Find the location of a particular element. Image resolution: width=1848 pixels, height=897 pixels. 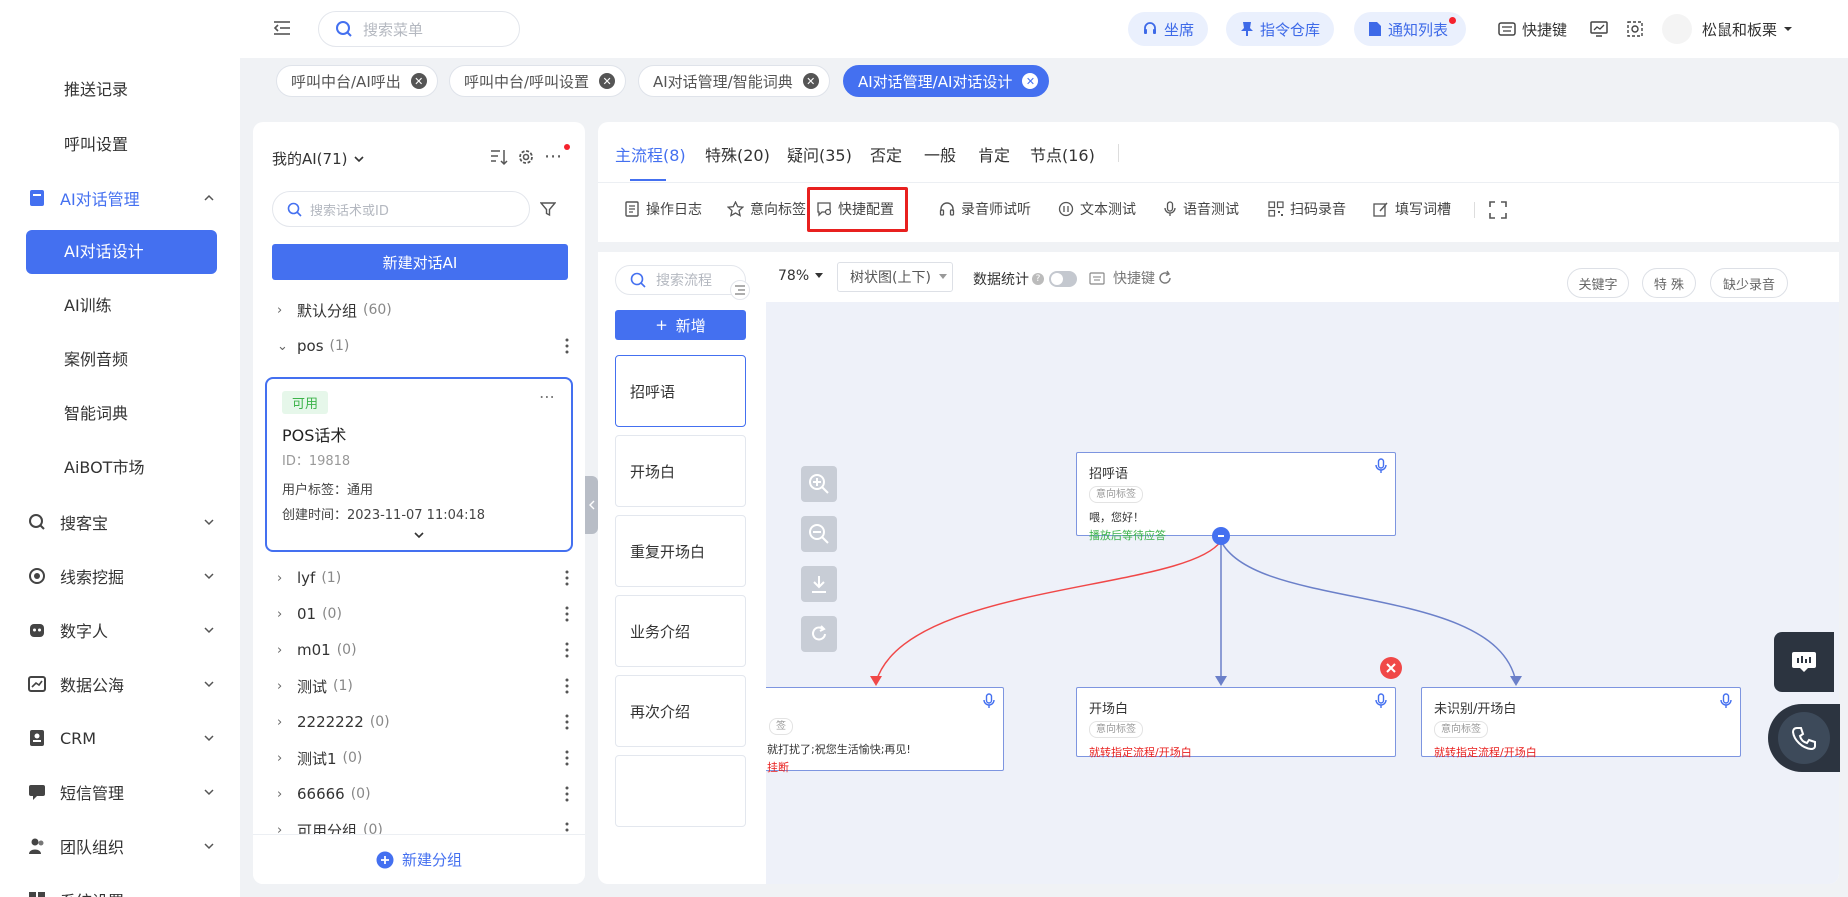

feedback-widget is located at coordinates (1804, 662).